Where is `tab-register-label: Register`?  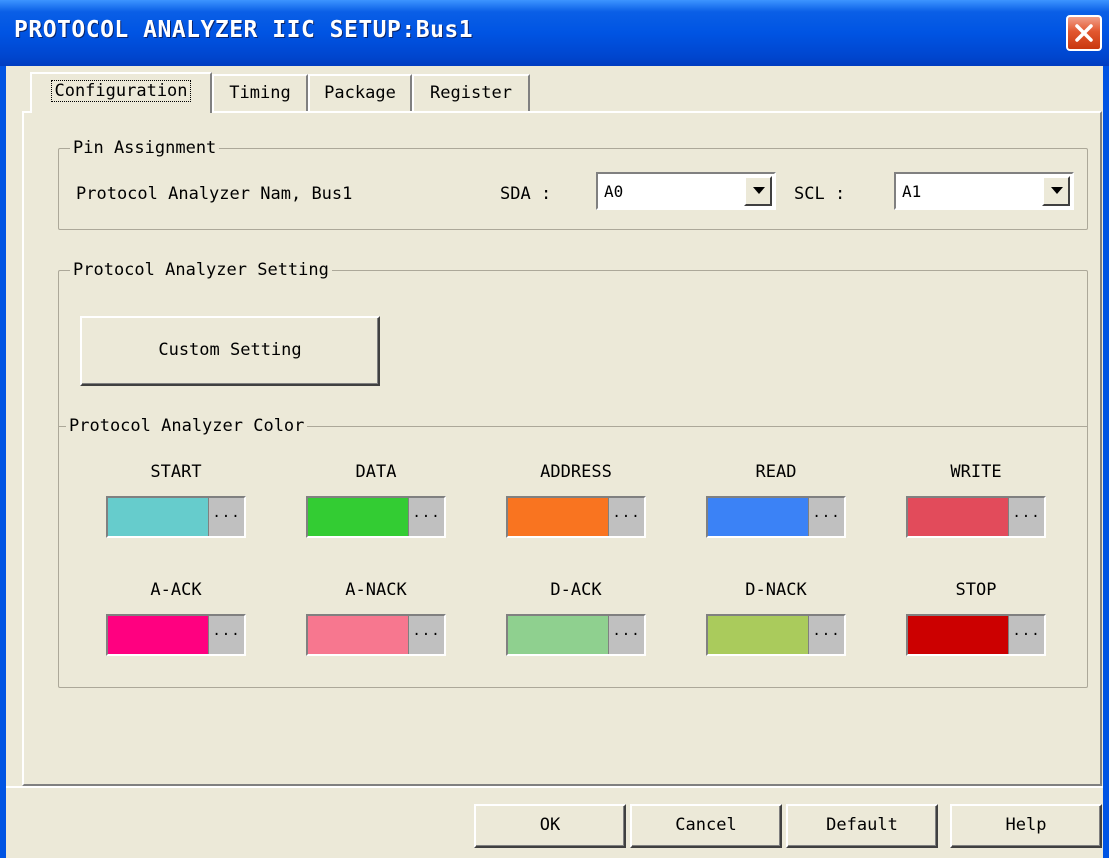 tab-register-label: Register is located at coordinates (471, 93).